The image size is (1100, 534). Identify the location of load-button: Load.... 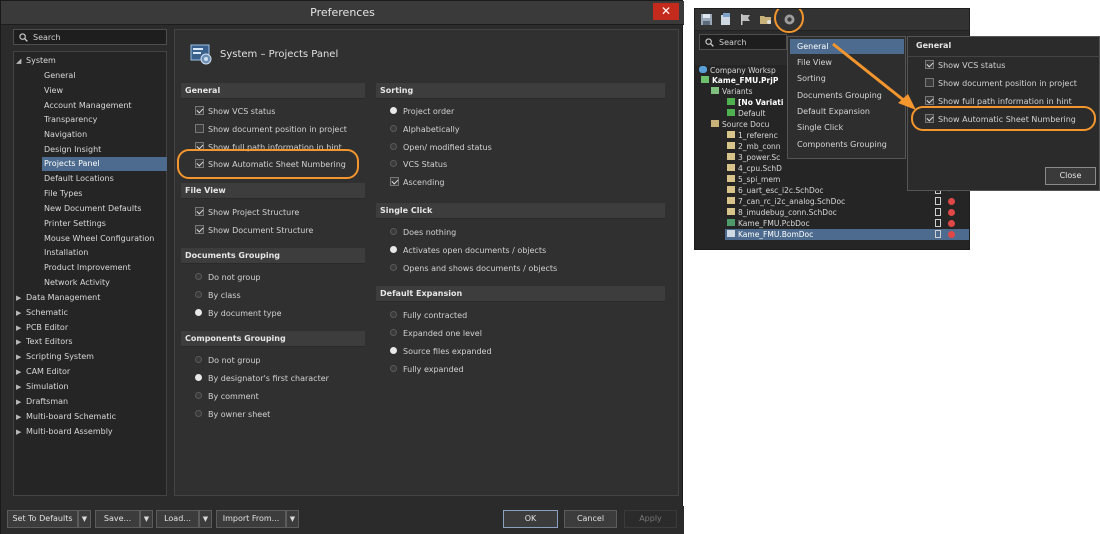
(177, 519).